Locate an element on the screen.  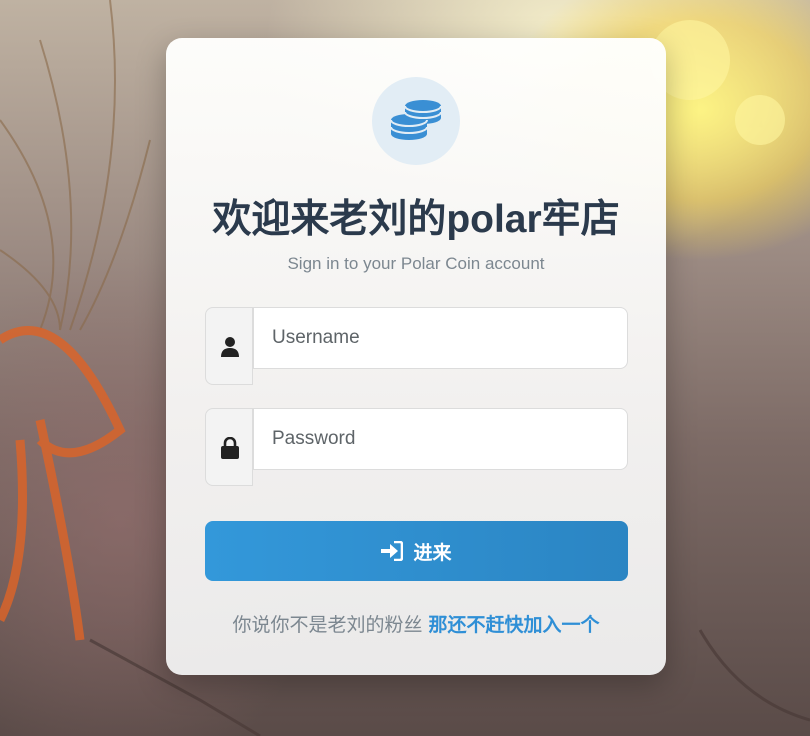
page-subtitle: Sign in to your Polar Coin account is located at coordinates (416, 263).